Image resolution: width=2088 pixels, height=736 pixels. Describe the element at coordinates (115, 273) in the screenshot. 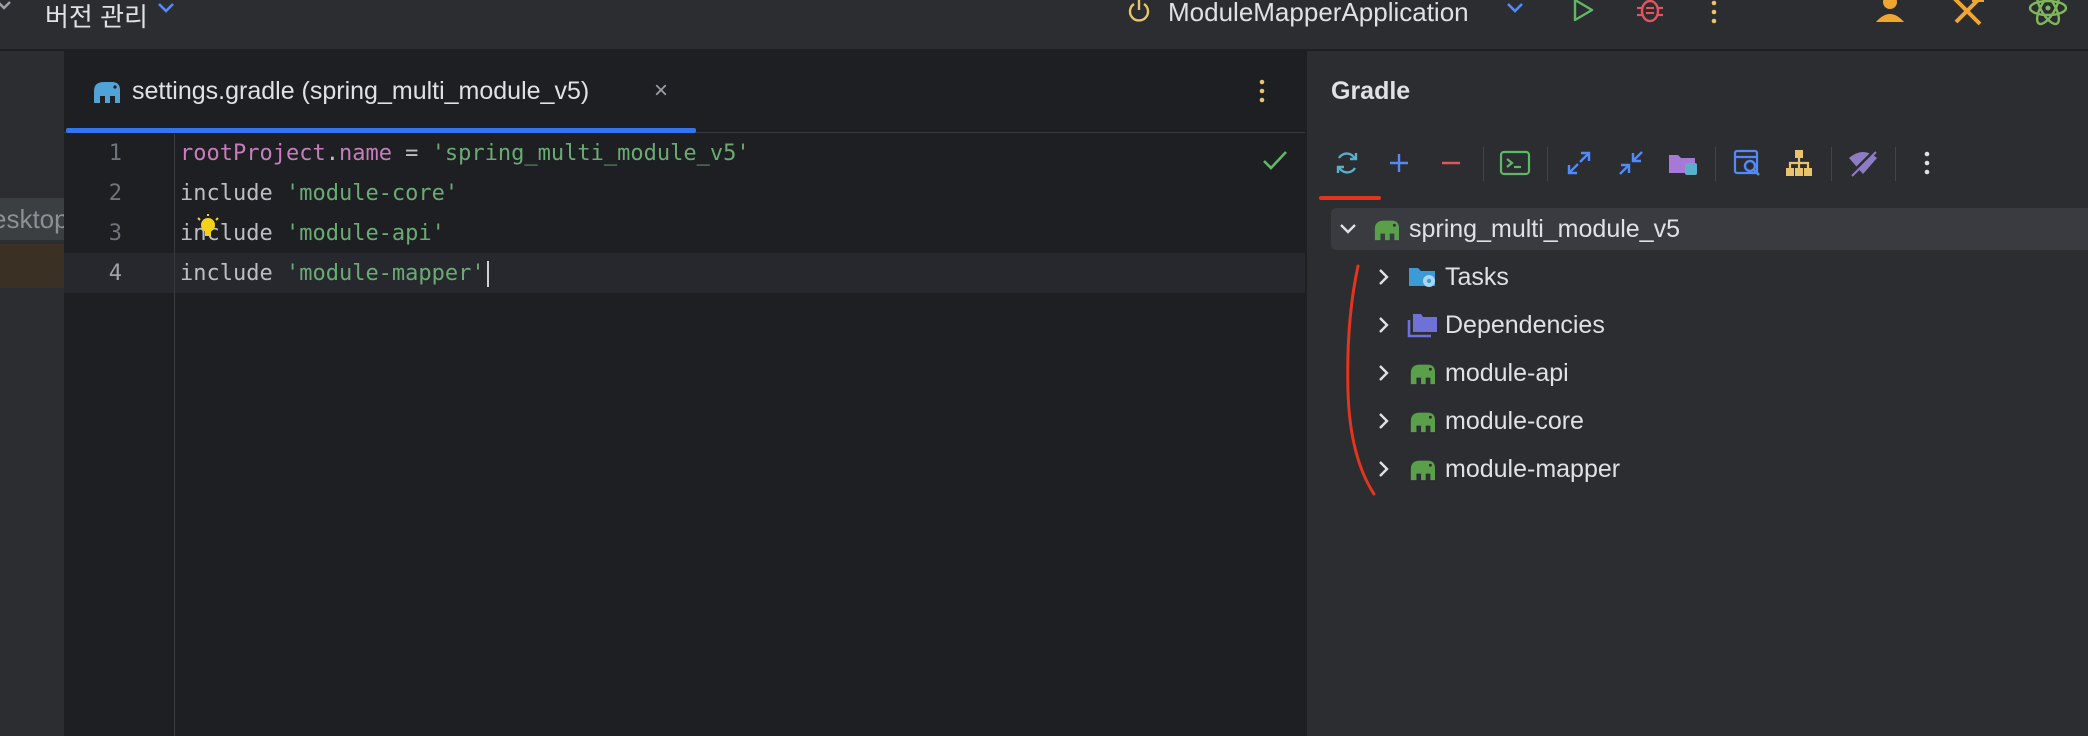

I see `line-number: 4` at that location.